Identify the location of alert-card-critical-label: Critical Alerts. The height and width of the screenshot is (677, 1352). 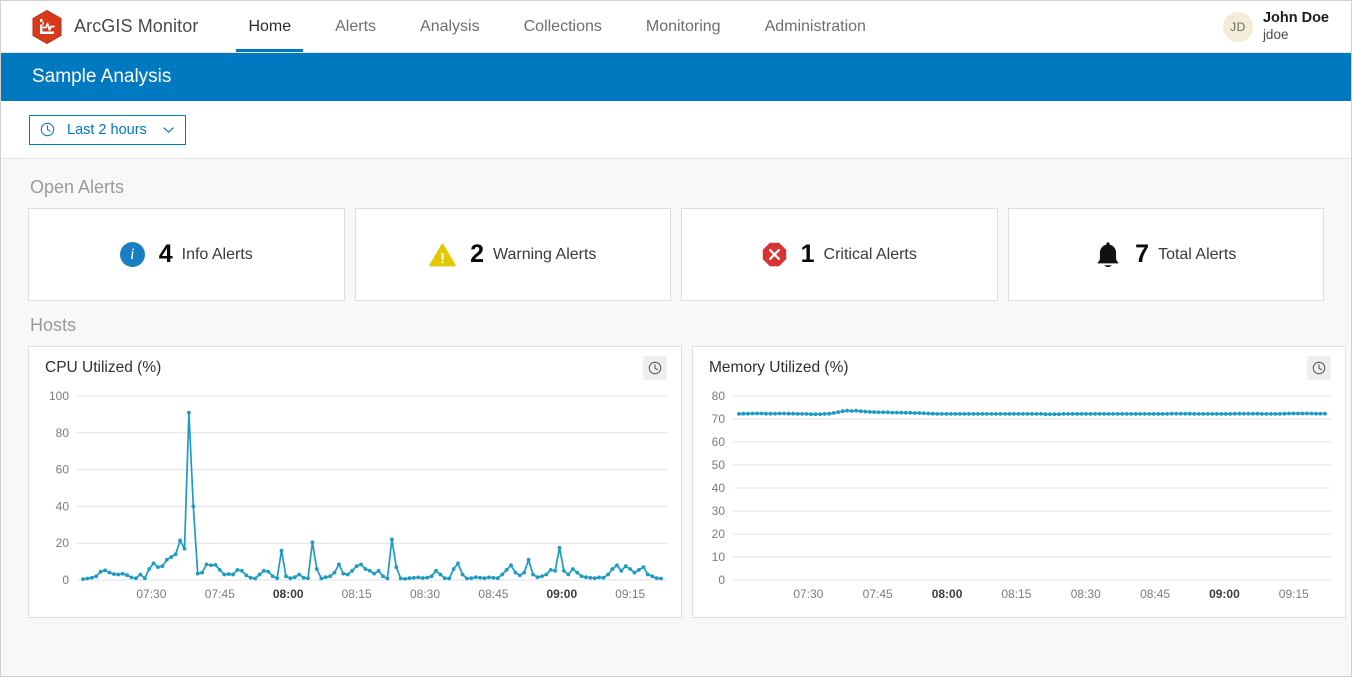
(870, 254).